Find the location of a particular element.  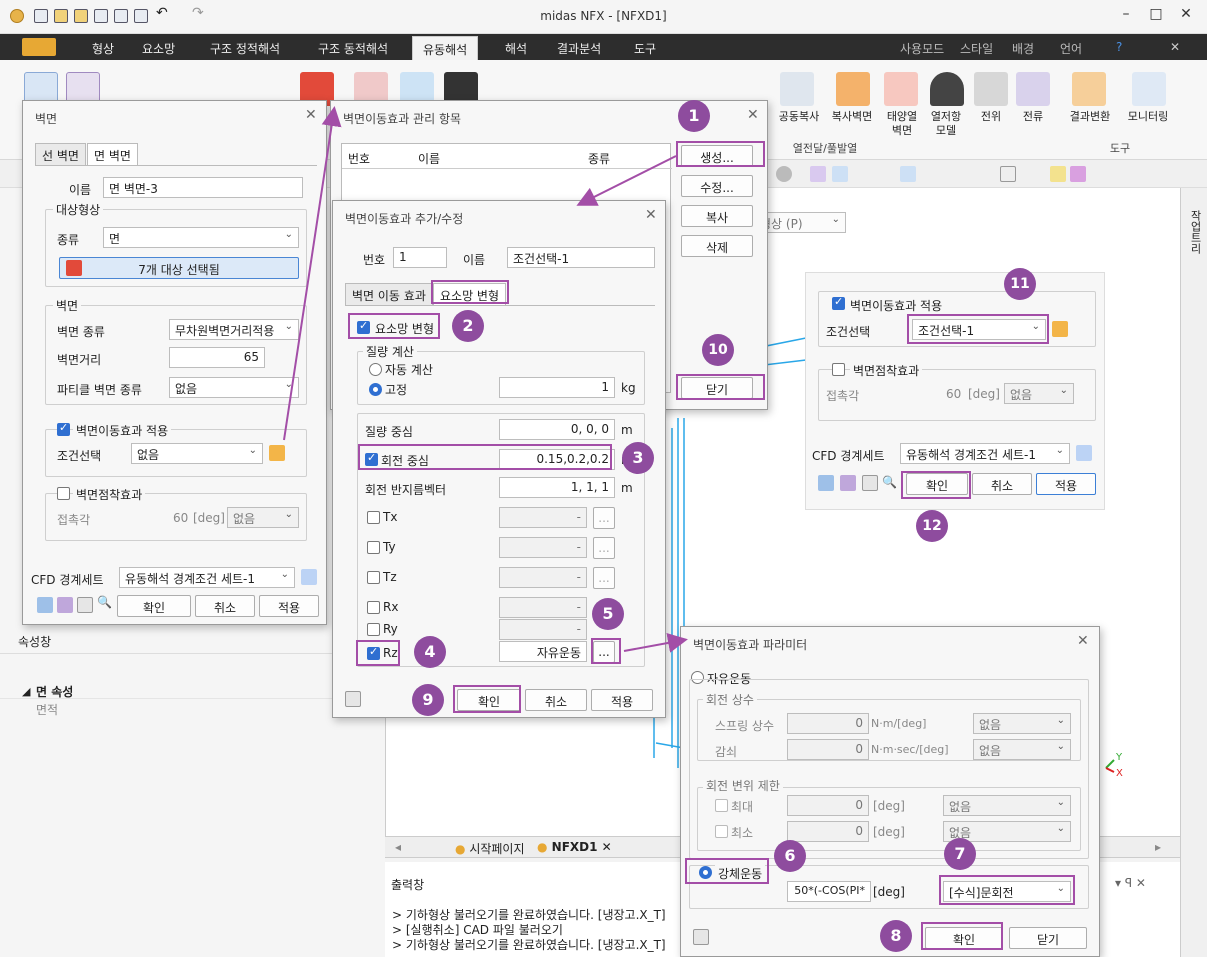

right-apply-button: 적용 is located at coordinates (1066, 484).